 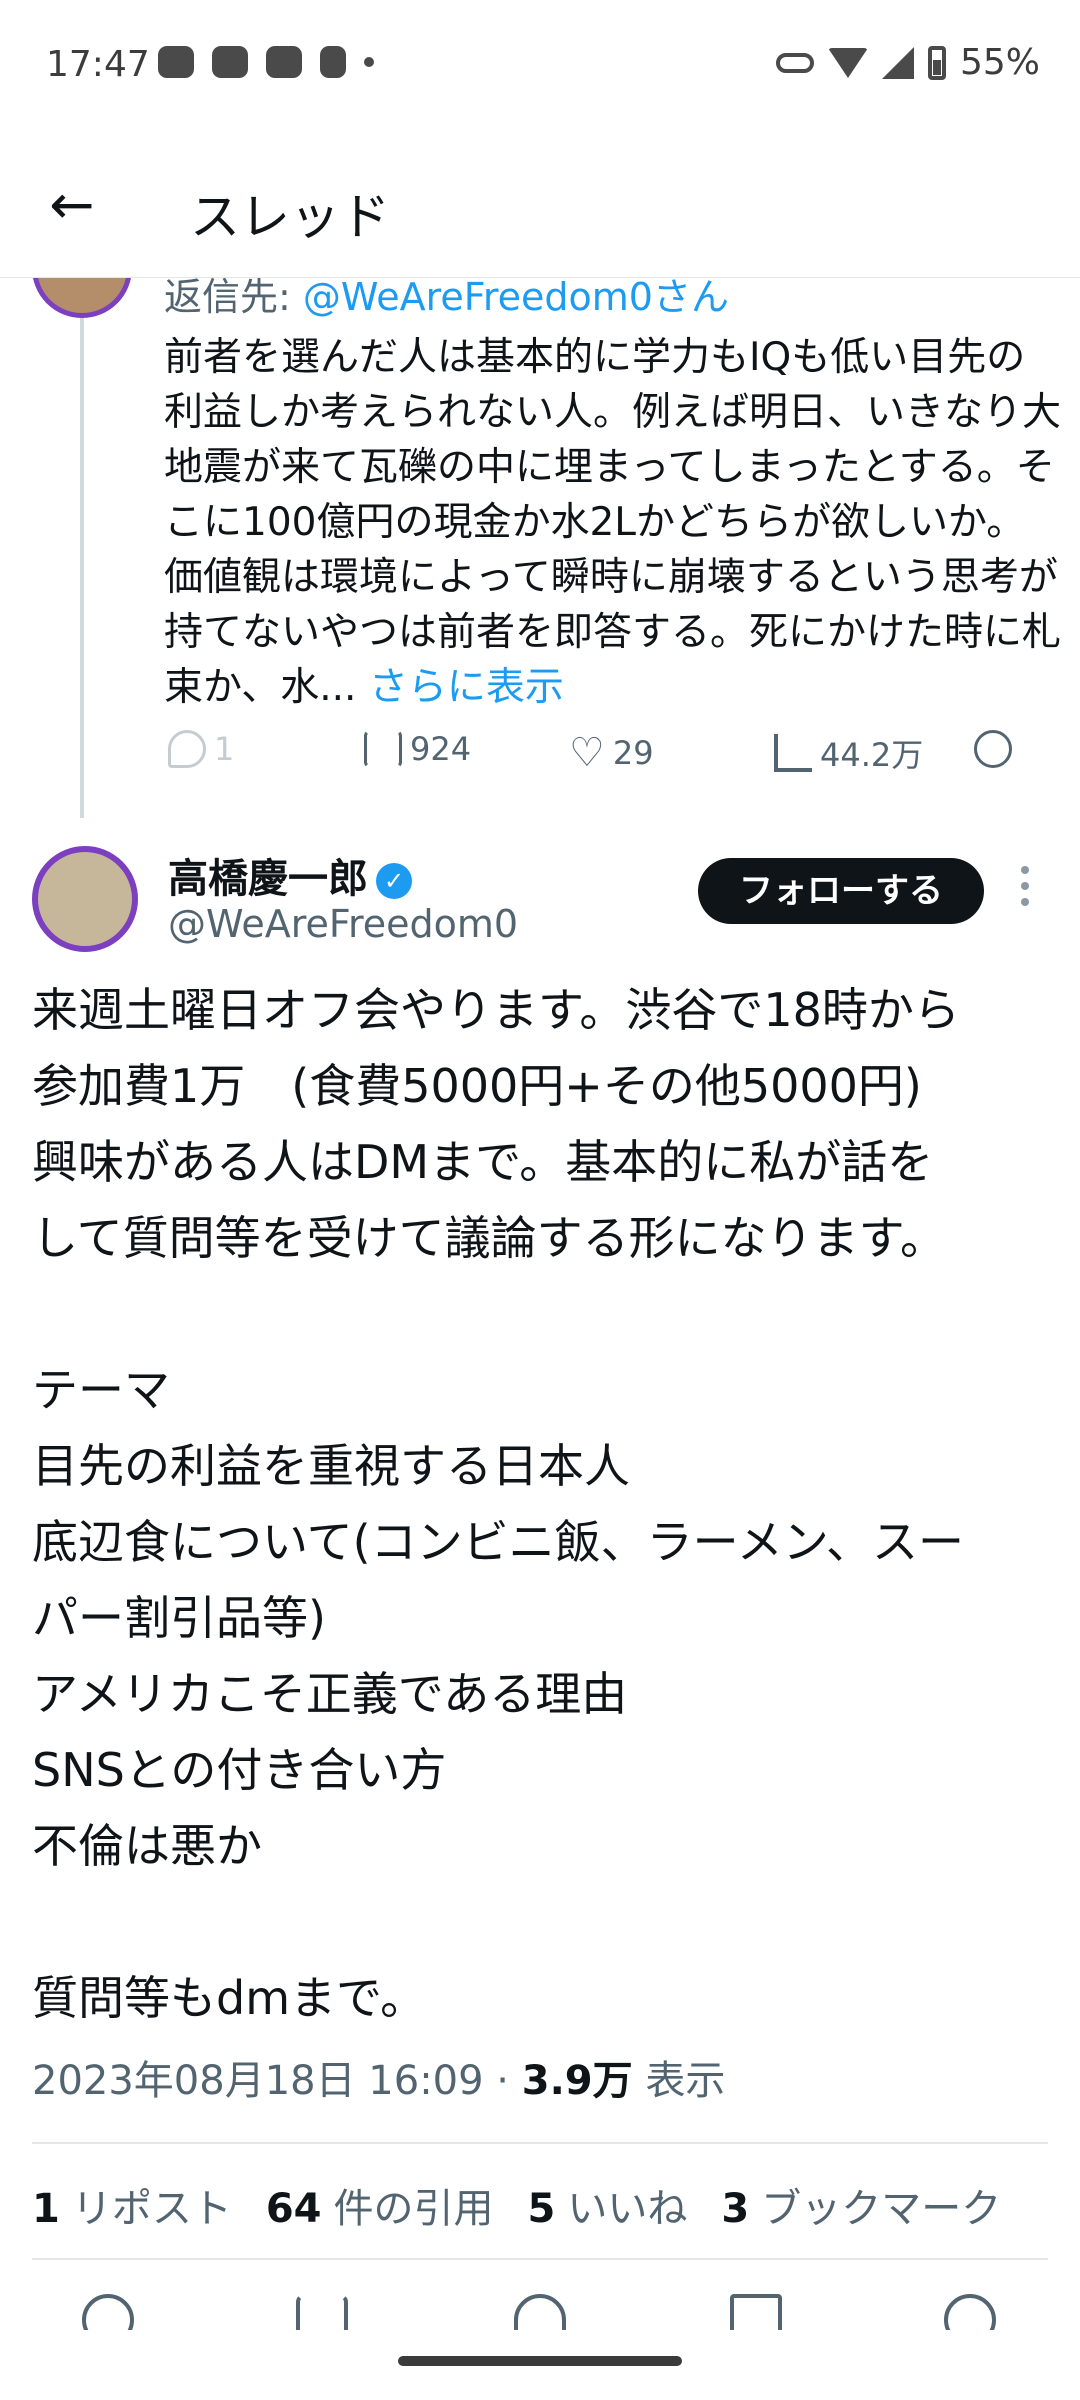 What do you see at coordinates (290, 217) in the screenshot?
I see `page-title: スレッド` at bounding box center [290, 217].